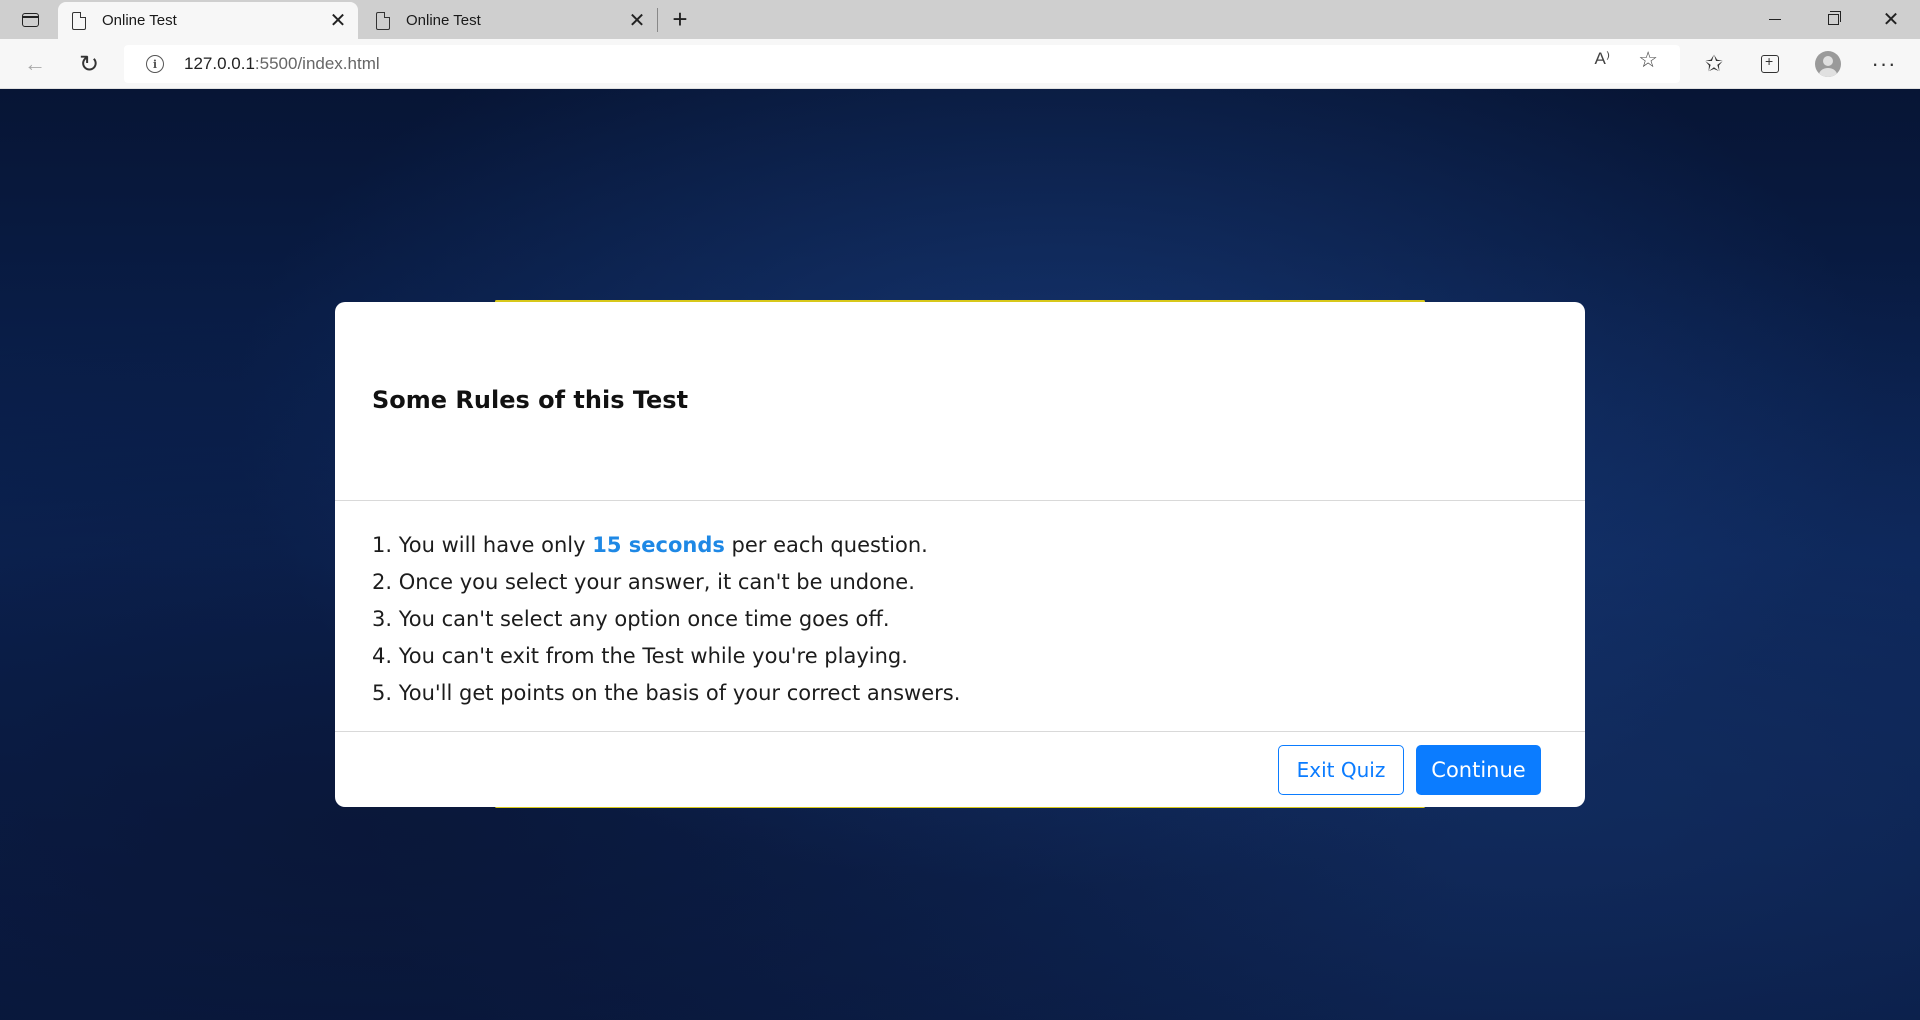 The image size is (1920, 1020). Describe the element at coordinates (1714, 64) in the screenshot. I see `favorites-icon: ✩` at that location.